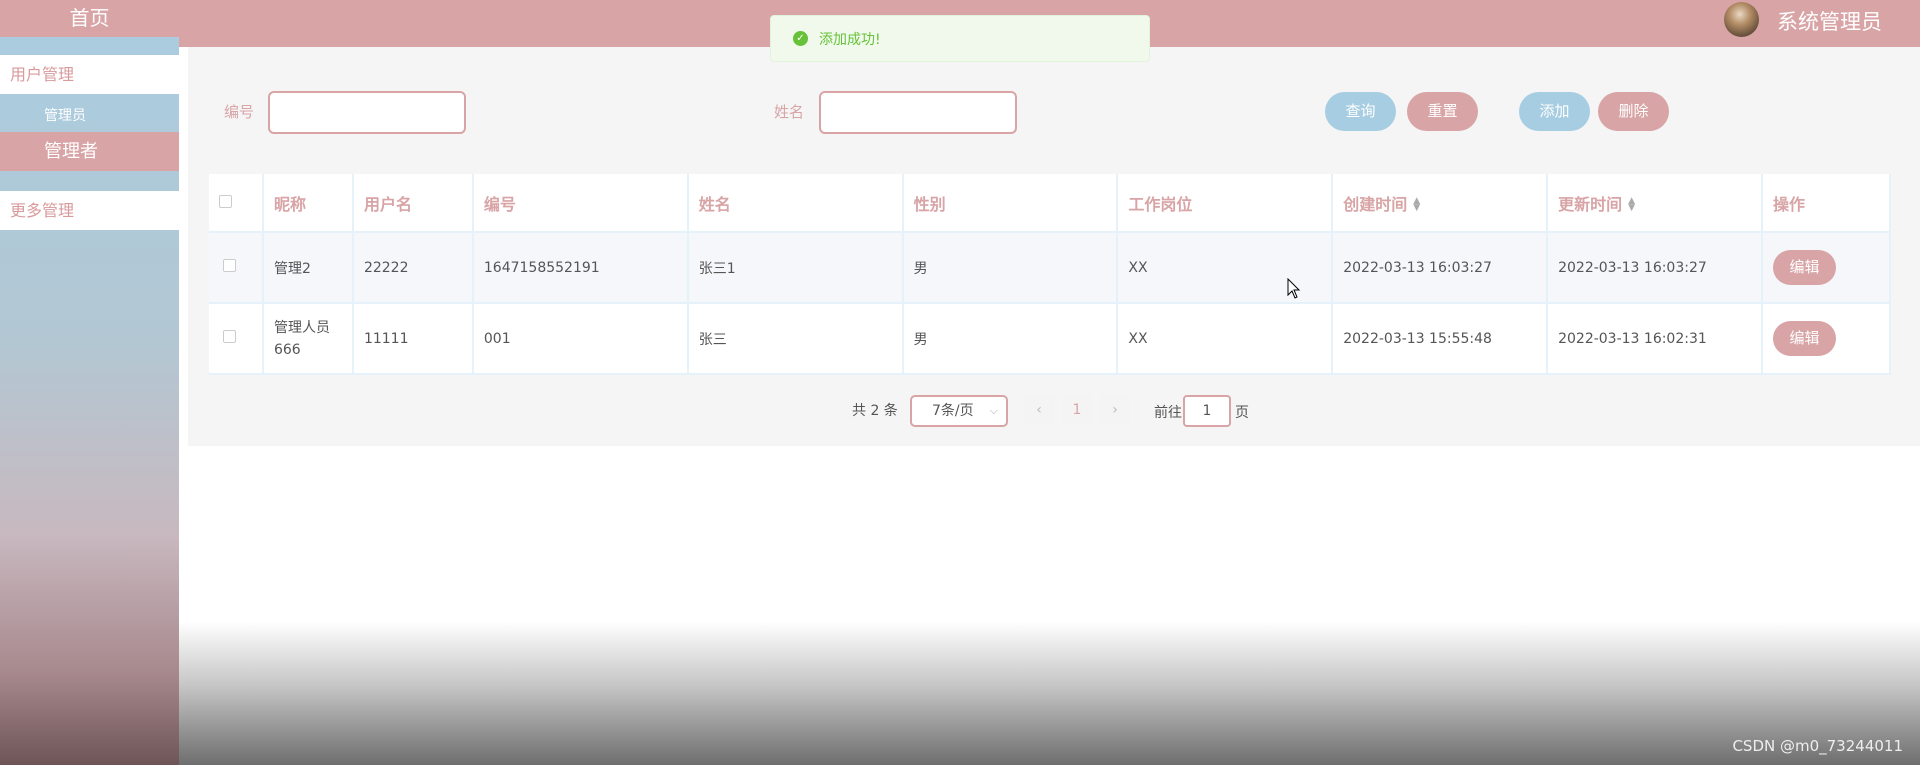 The height and width of the screenshot is (765, 1920). Describe the element at coordinates (960, 38) in the screenshot. I see `success-toast: ✓ 添加成功!` at that location.